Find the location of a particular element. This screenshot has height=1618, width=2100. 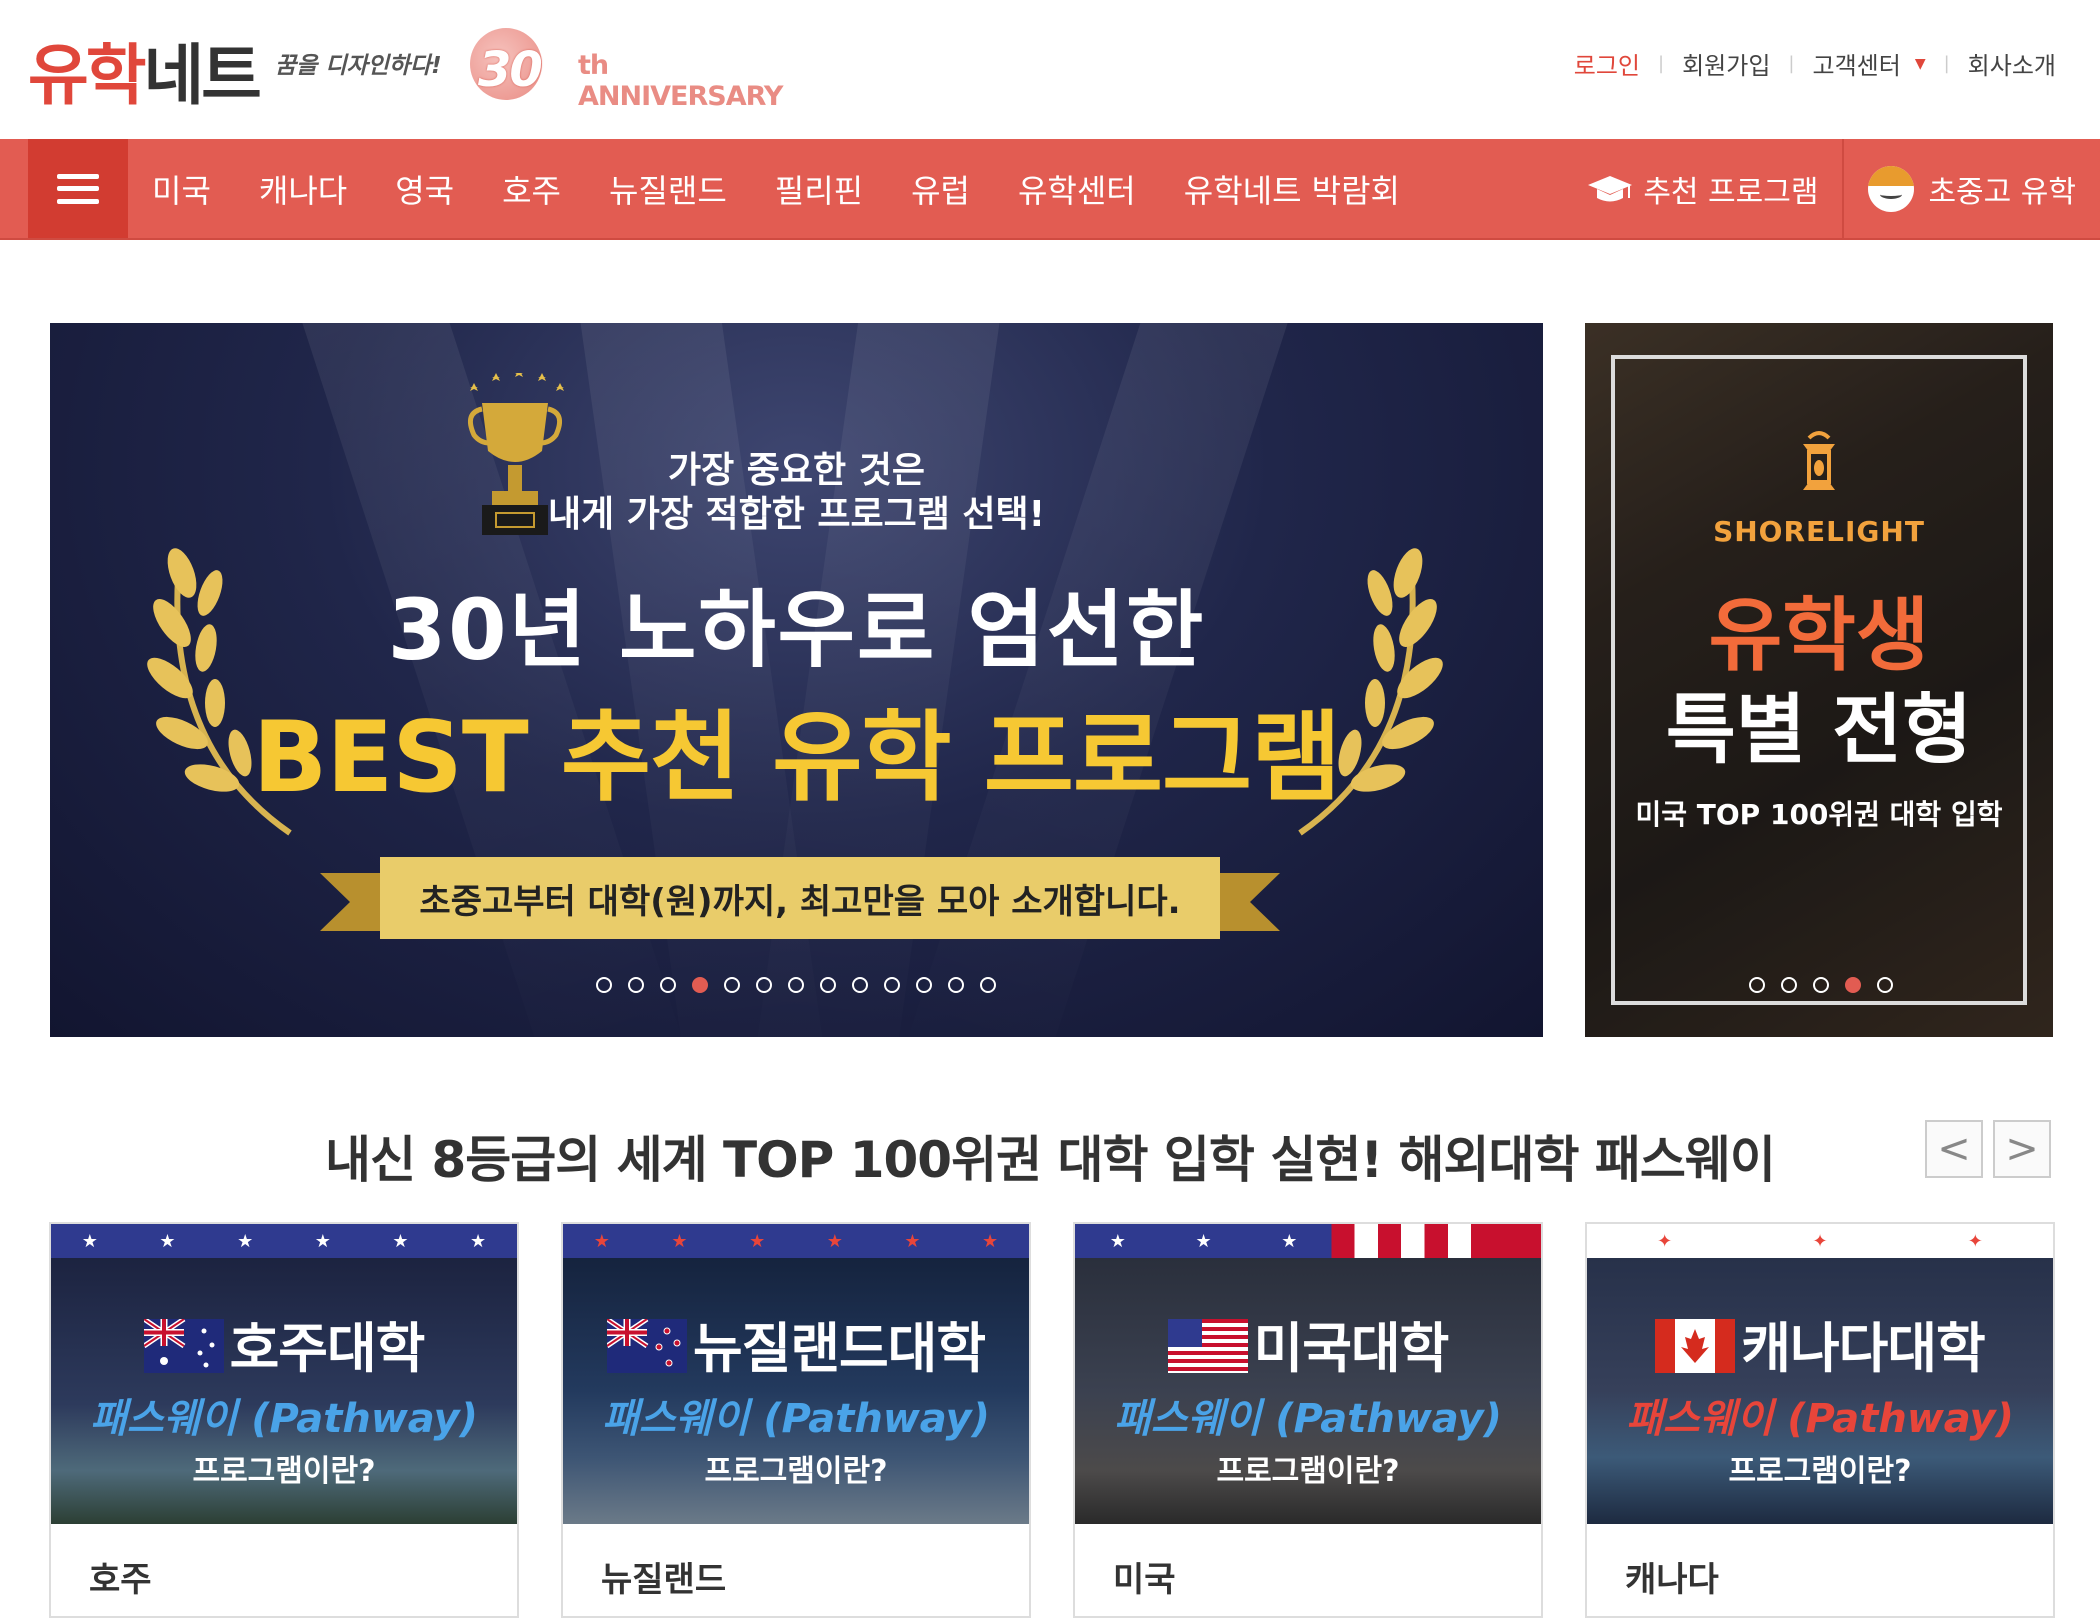

caret-down-icon: ▼ is located at coordinates (1920, 64).